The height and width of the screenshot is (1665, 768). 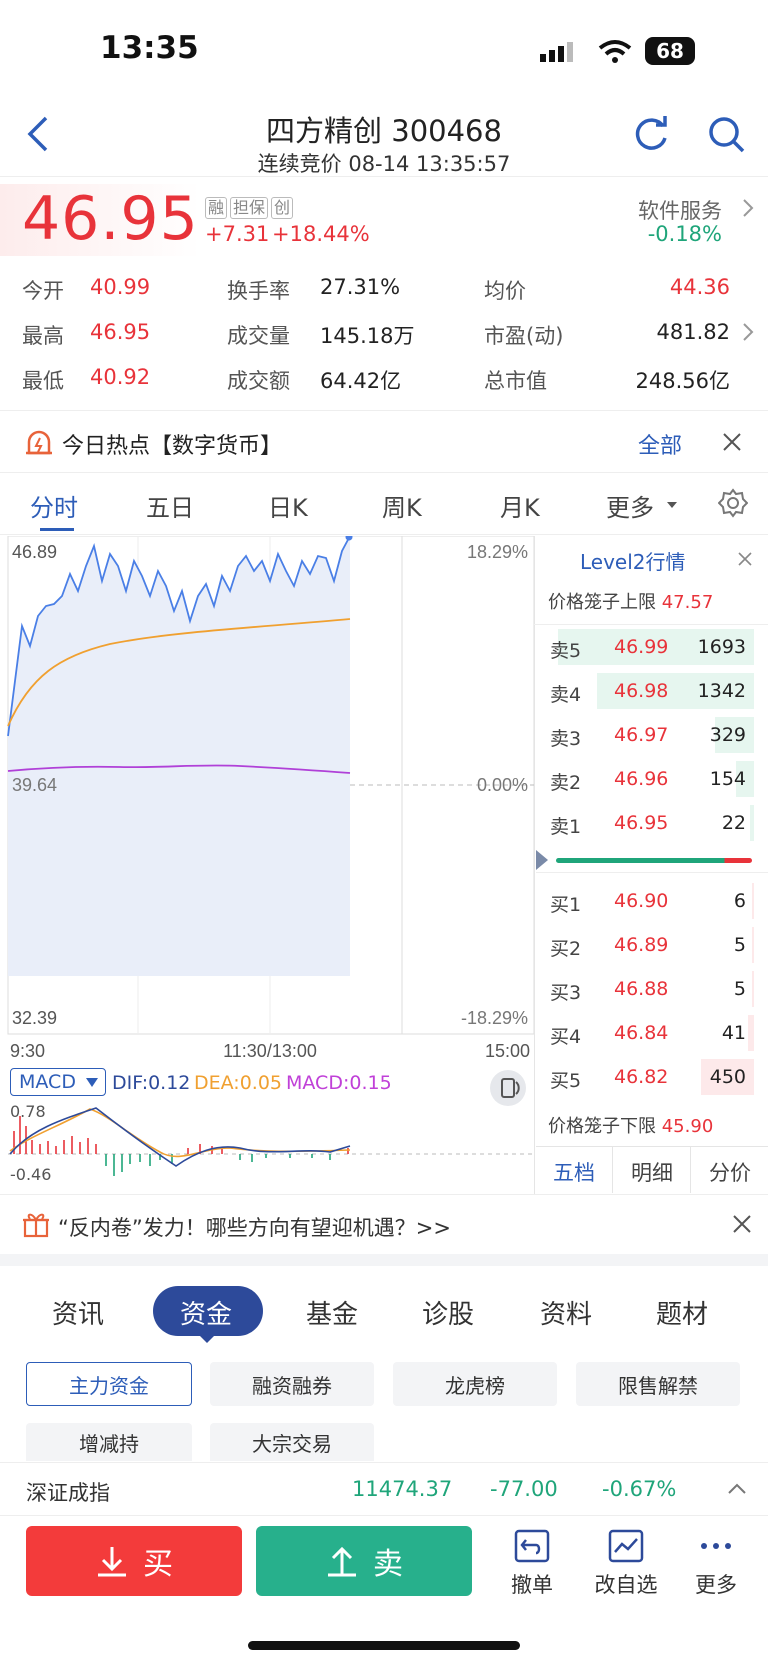 What do you see at coordinates (652, 1172) in the screenshot?
I see `tab-ticks: 明细` at bounding box center [652, 1172].